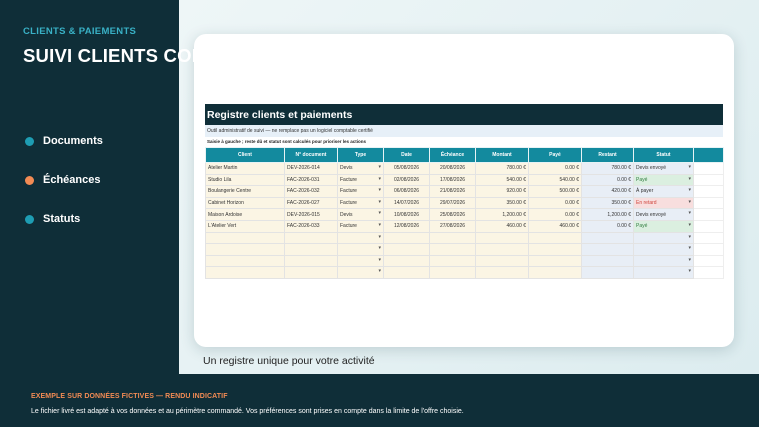  I want to click on cell-rest: 420.00 €, so click(607, 191).